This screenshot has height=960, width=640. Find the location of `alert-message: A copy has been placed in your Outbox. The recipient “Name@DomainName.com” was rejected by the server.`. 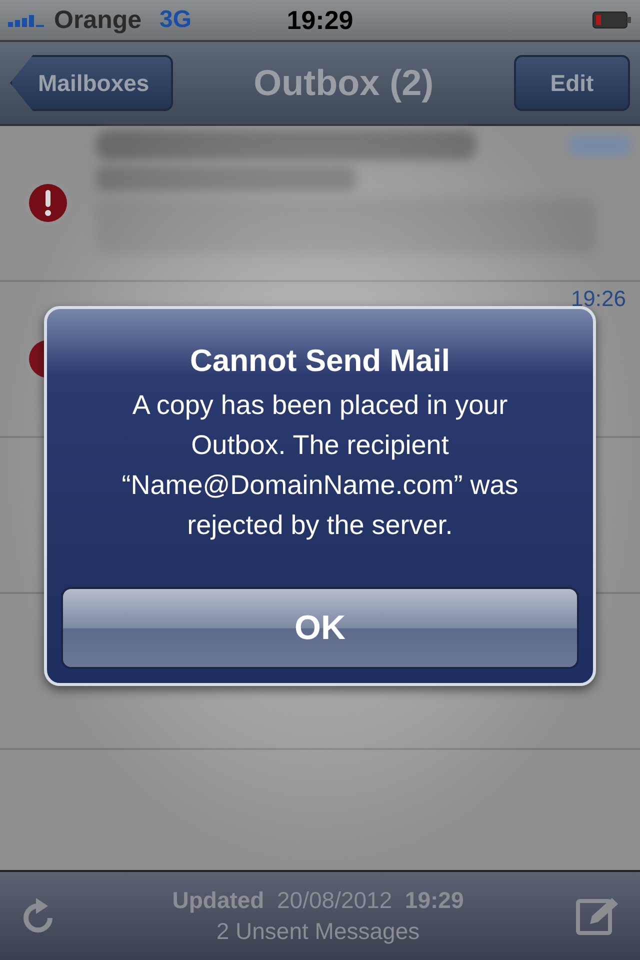

alert-message: A copy has been placed in your Outbox. The recipient “Name@DomainName.com” was rejected by the server. is located at coordinates (320, 465).